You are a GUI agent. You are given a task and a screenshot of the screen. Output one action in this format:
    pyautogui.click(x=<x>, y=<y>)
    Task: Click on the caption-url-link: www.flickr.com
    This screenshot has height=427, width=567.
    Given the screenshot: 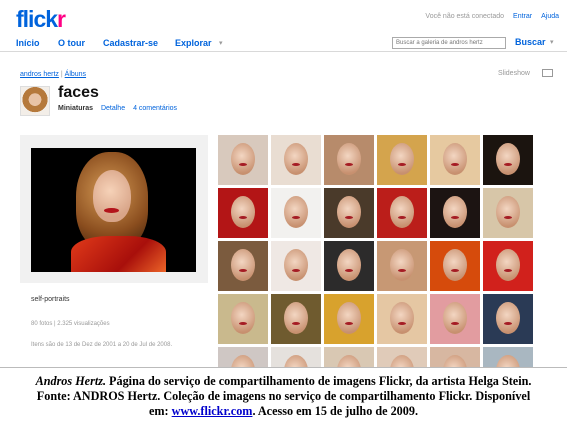 What is the action you would take?
    pyautogui.click(x=212, y=411)
    